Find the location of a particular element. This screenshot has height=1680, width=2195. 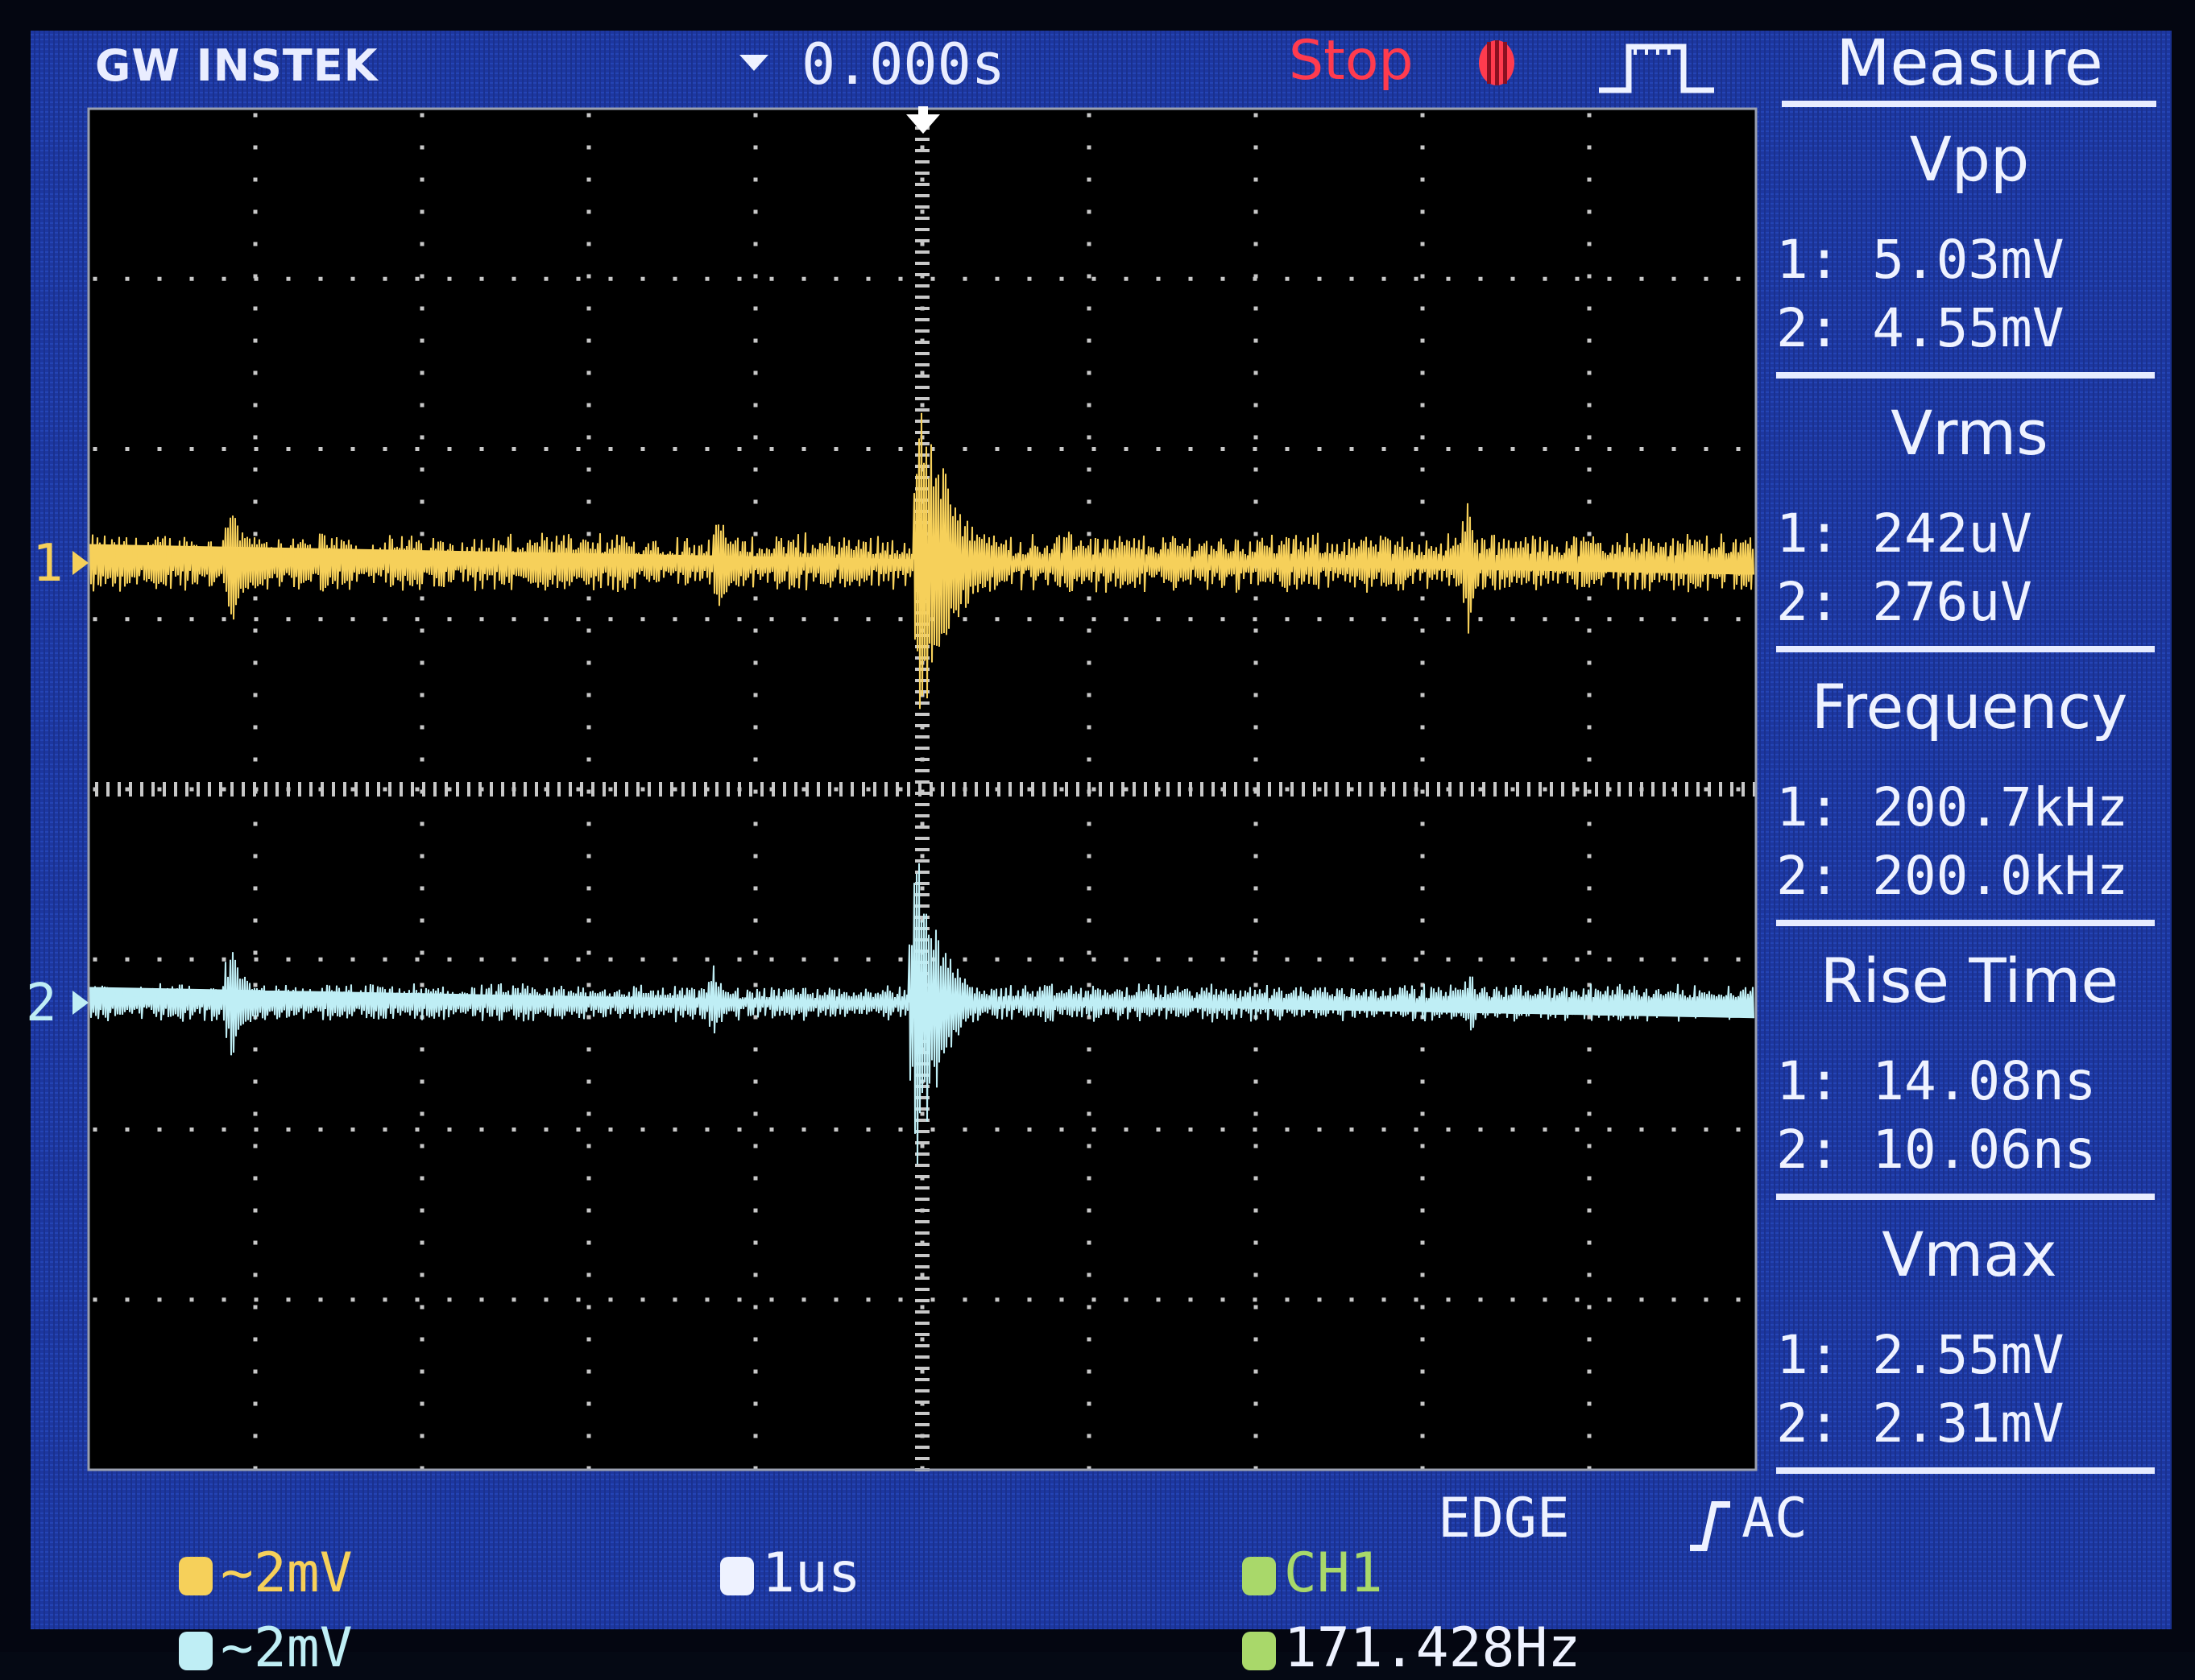

measure-item-ch1-value: 1: 14.08ns is located at coordinates (1936, 1081).